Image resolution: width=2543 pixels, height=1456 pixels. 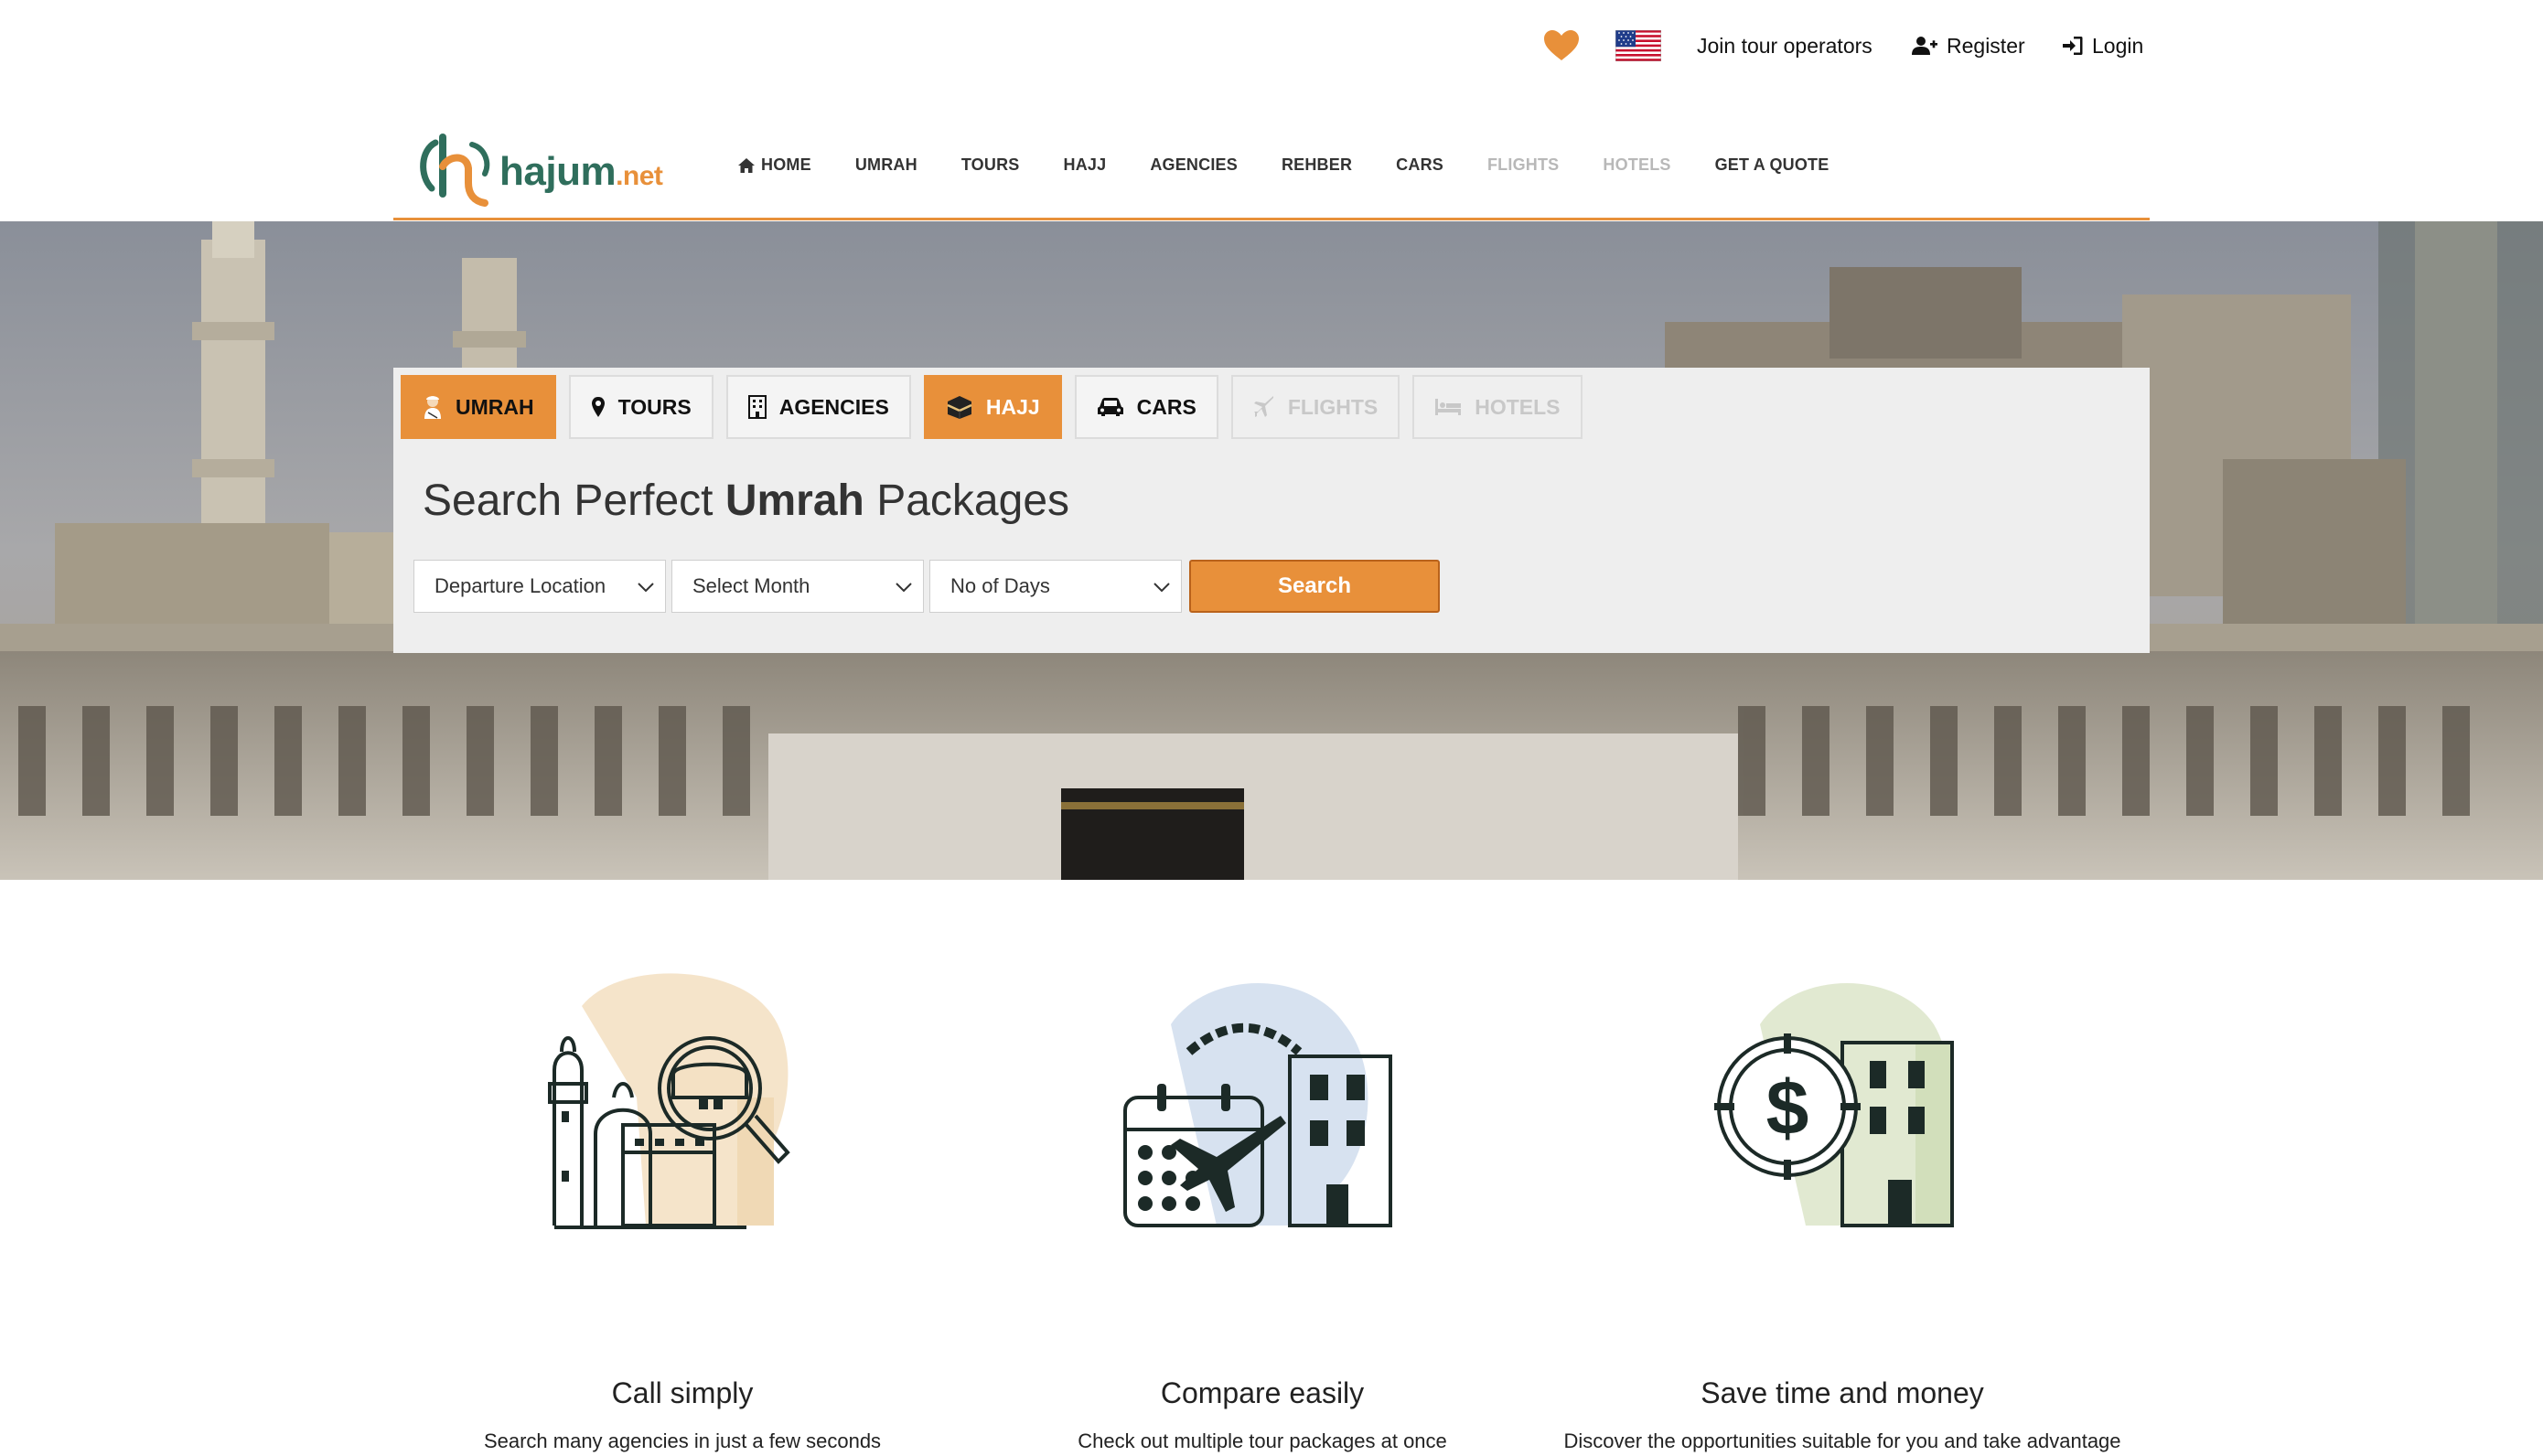 What do you see at coordinates (1055, 586) in the screenshot?
I see `days-select: No of Days` at bounding box center [1055, 586].